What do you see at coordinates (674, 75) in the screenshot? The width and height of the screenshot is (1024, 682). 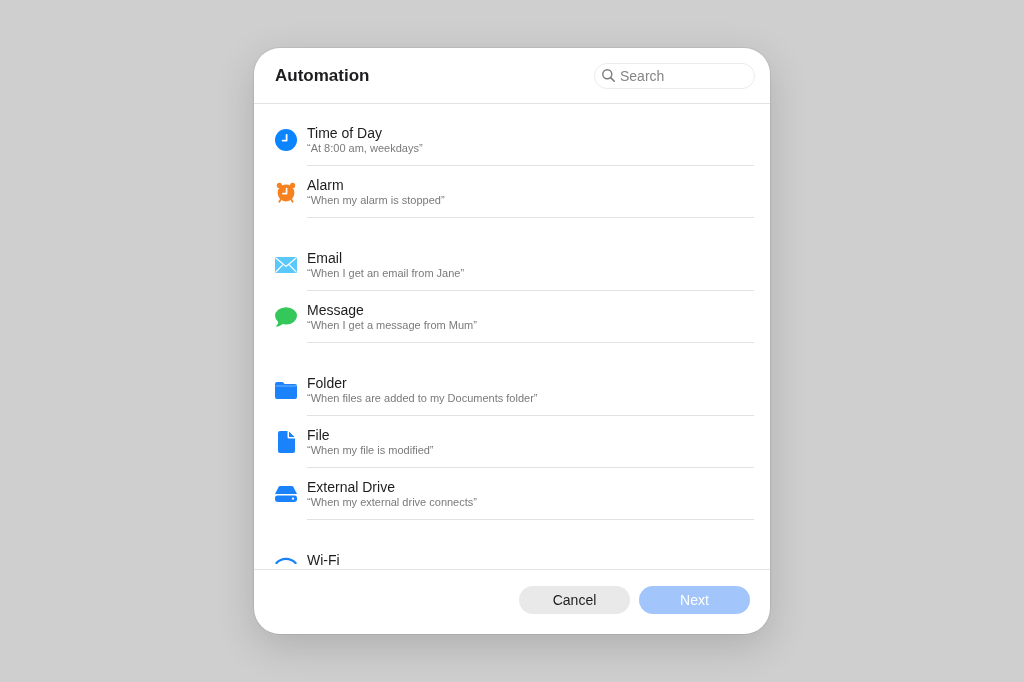 I see `search-field: Search` at bounding box center [674, 75].